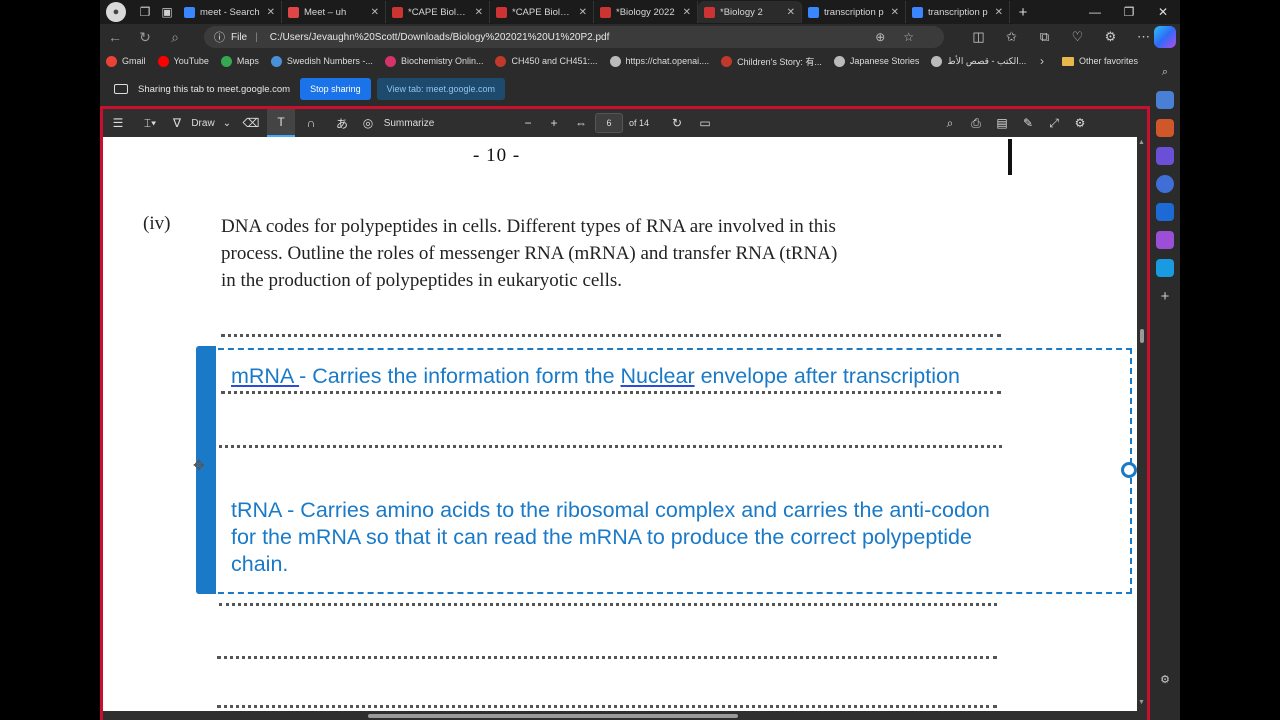 The width and height of the screenshot is (1280, 720). What do you see at coordinates (1080, 123) in the screenshot?
I see `settings-icon: ⚙` at bounding box center [1080, 123].